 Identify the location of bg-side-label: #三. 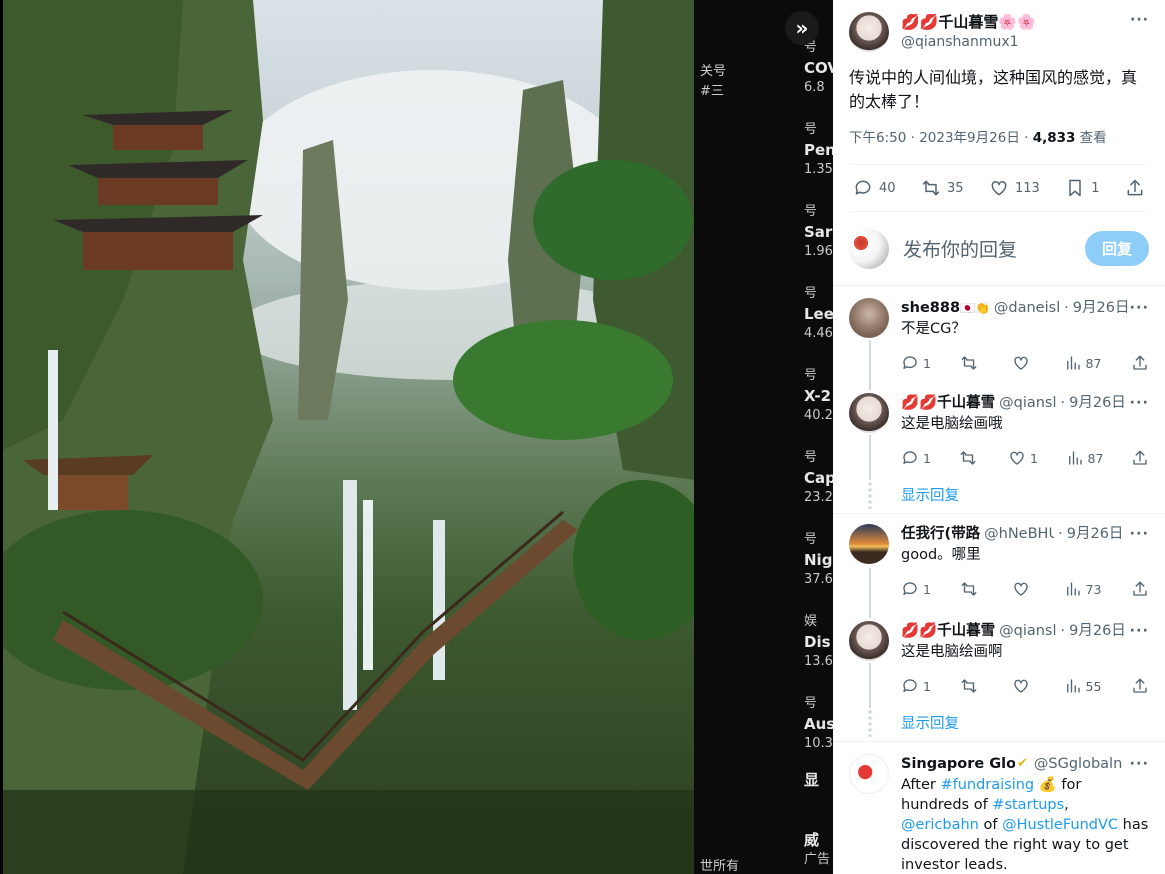
(712, 91).